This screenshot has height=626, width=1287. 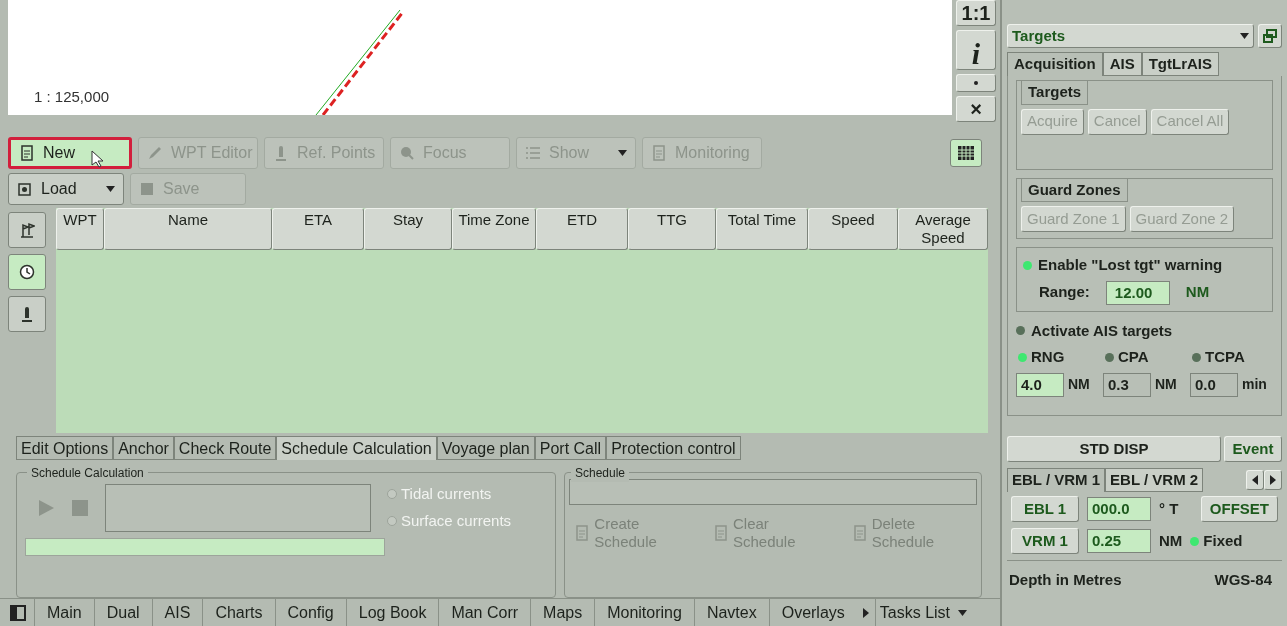 I want to click on pencil-icon, so click(x=155, y=152).